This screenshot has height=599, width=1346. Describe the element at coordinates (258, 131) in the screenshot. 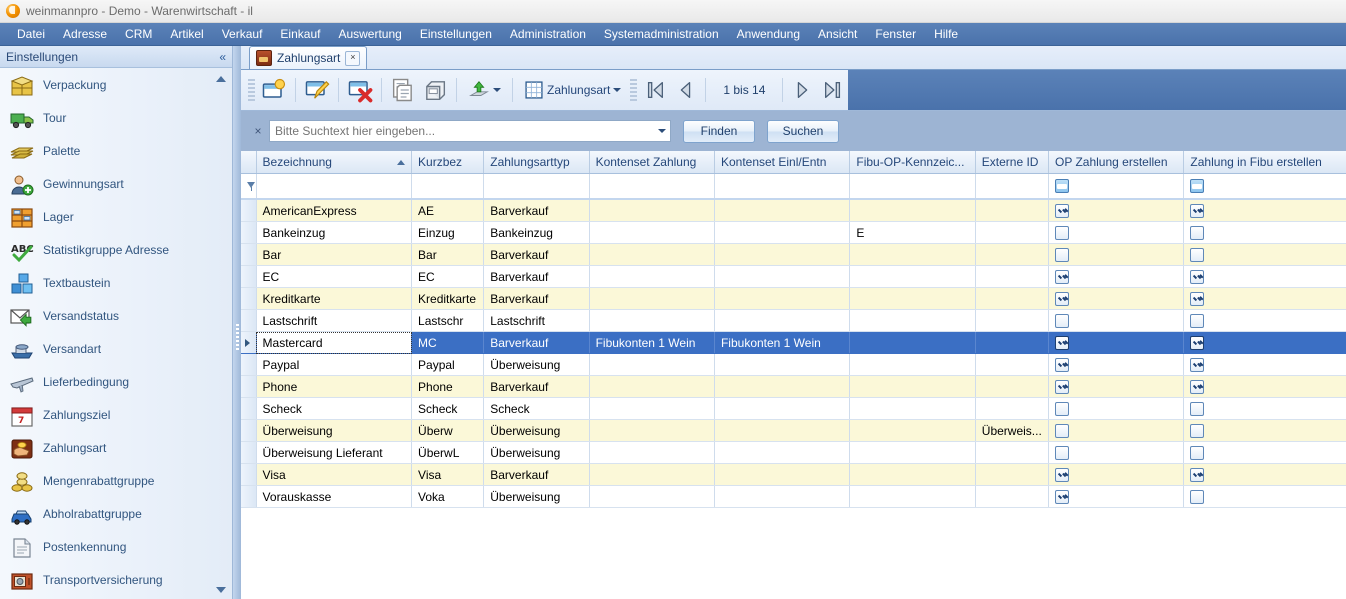

I see `clear-search-icon: ×` at that location.